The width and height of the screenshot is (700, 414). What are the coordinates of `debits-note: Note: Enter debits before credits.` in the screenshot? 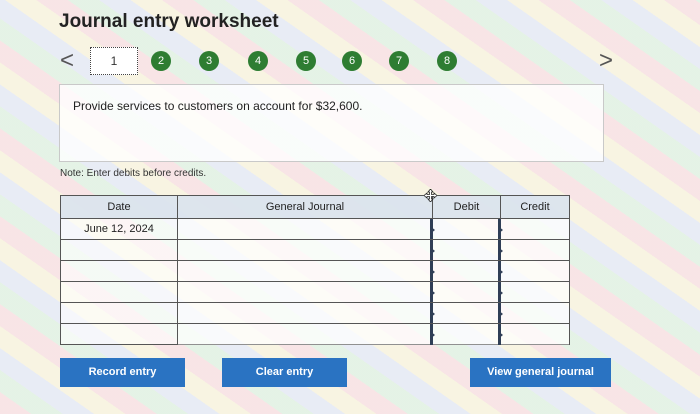 It's located at (133, 173).